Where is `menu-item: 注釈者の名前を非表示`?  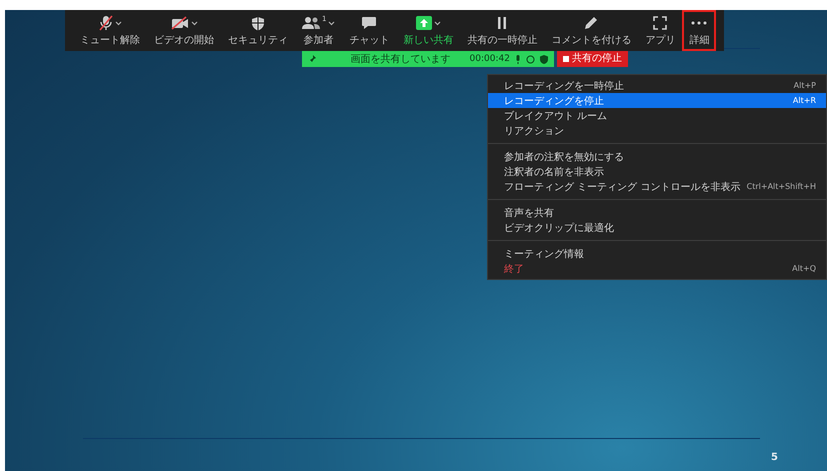
menu-item: 注釈者の名前を非表示 is located at coordinates (657, 171).